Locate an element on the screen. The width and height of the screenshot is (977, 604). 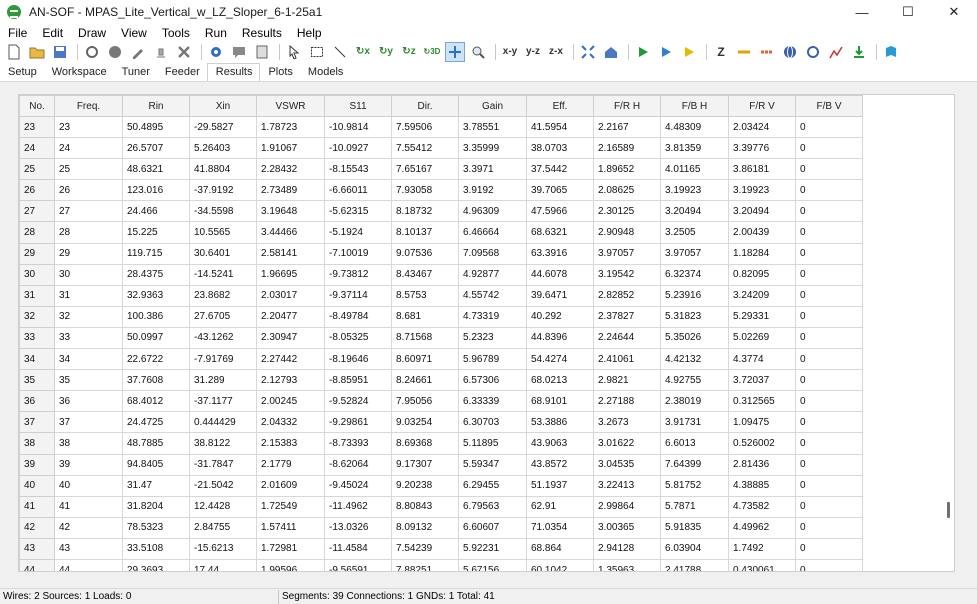
table-cell: 34 is located at coordinates (88, 359).